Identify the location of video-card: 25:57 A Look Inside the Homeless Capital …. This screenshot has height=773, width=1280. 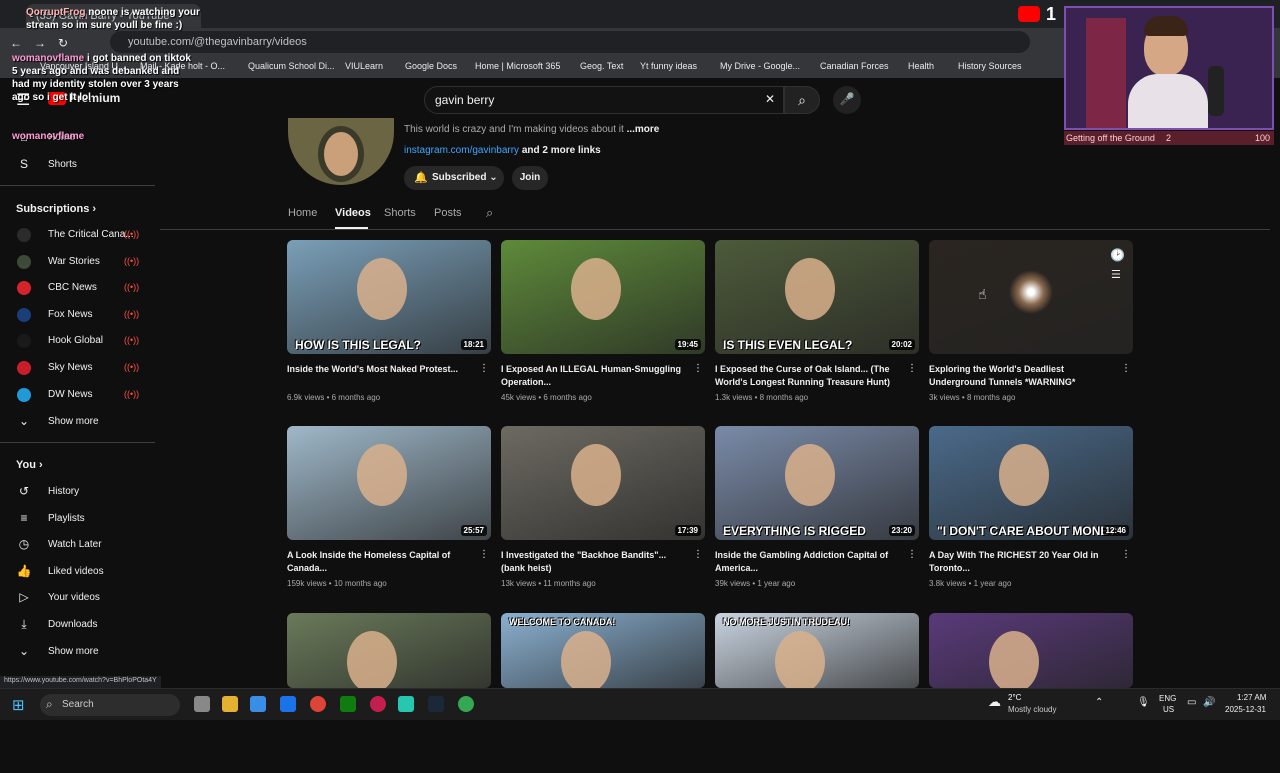
(389, 507).